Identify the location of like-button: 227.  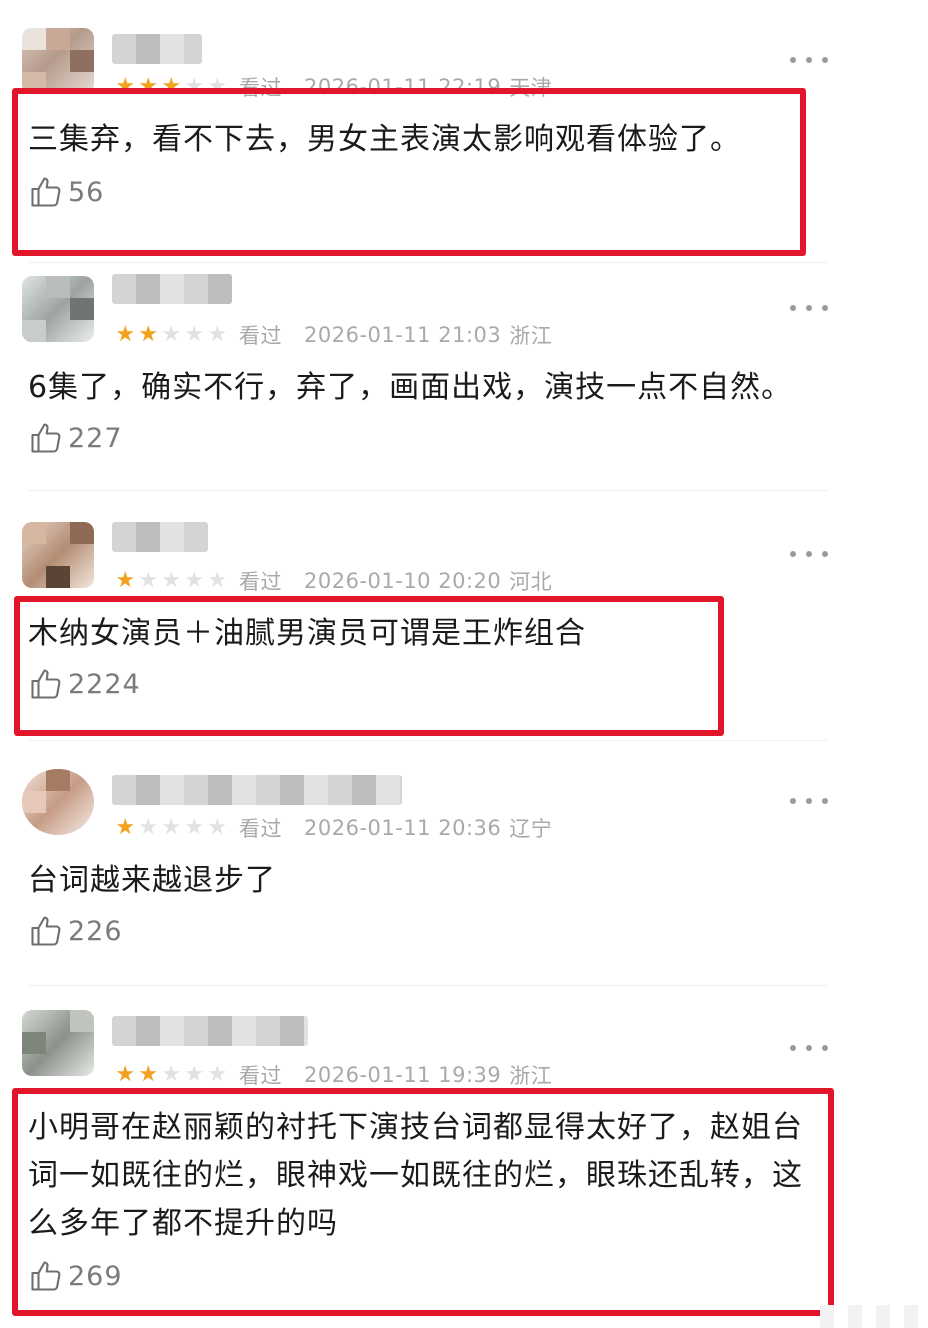
(75, 438).